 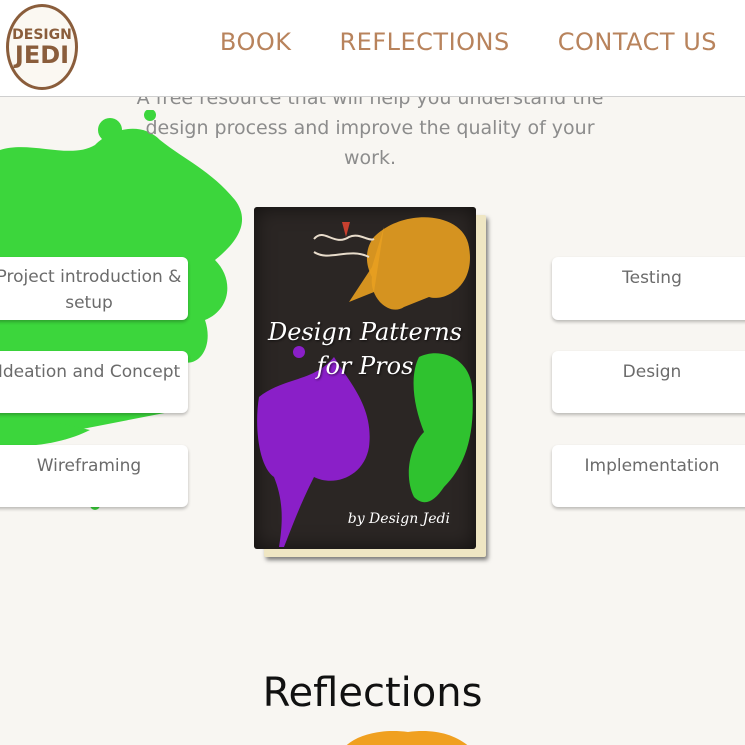 What do you see at coordinates (91, 290) in the screenshot?
I see `step-label: Project introduction & setup` at bounding box center [91, 290].